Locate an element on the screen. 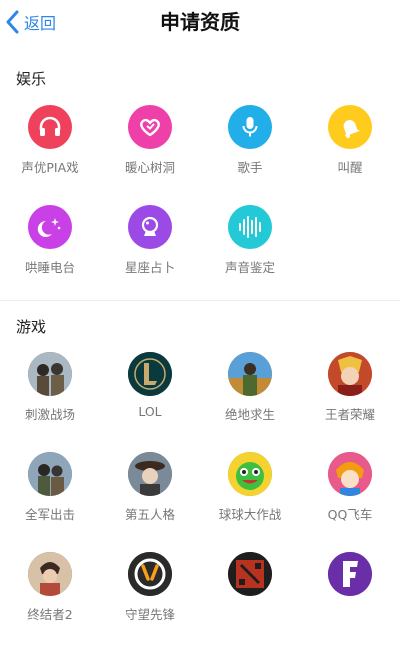 This screenshot has height=647, width=400. item-label: 全军出击 is located at coordinates (49, 514).